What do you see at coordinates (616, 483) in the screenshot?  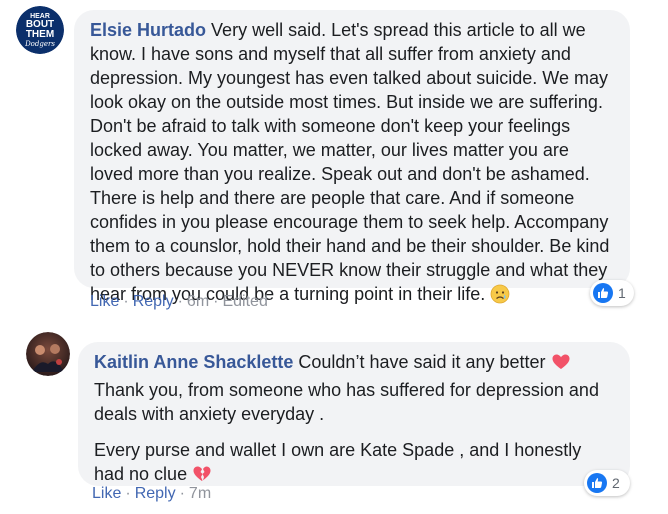 I see `reaction-count-label: 2` at bounding box center [616, 483].